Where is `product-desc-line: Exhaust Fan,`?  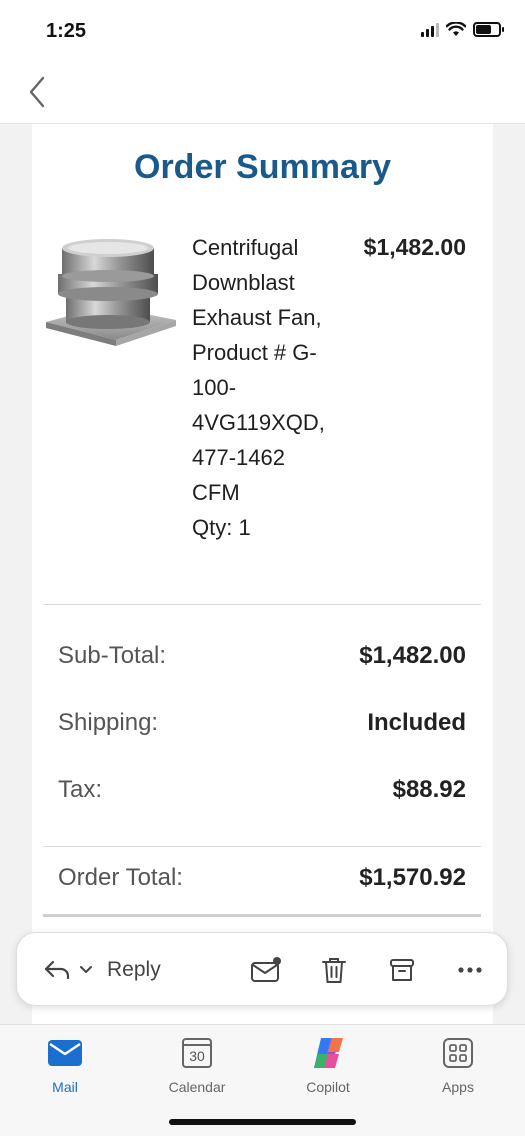
product-desc-line: Exhaust Fan, is located at coordinates (257, 317).